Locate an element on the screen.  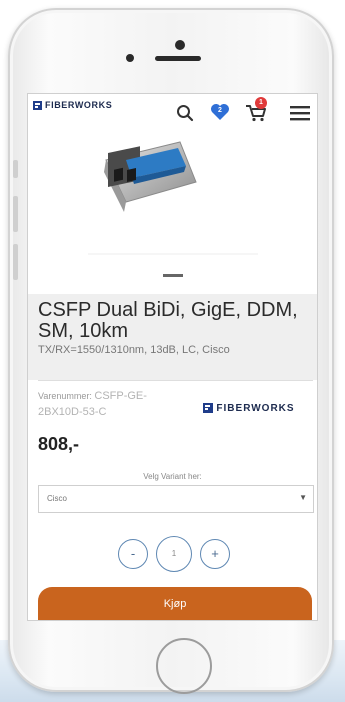
brand-logo-mark-icon is located at coordinates (208, 408).